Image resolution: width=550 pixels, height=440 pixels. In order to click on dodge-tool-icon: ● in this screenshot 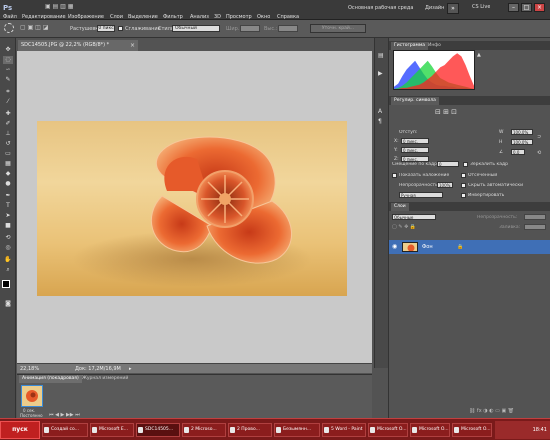, I will do `click(8, 184)`.